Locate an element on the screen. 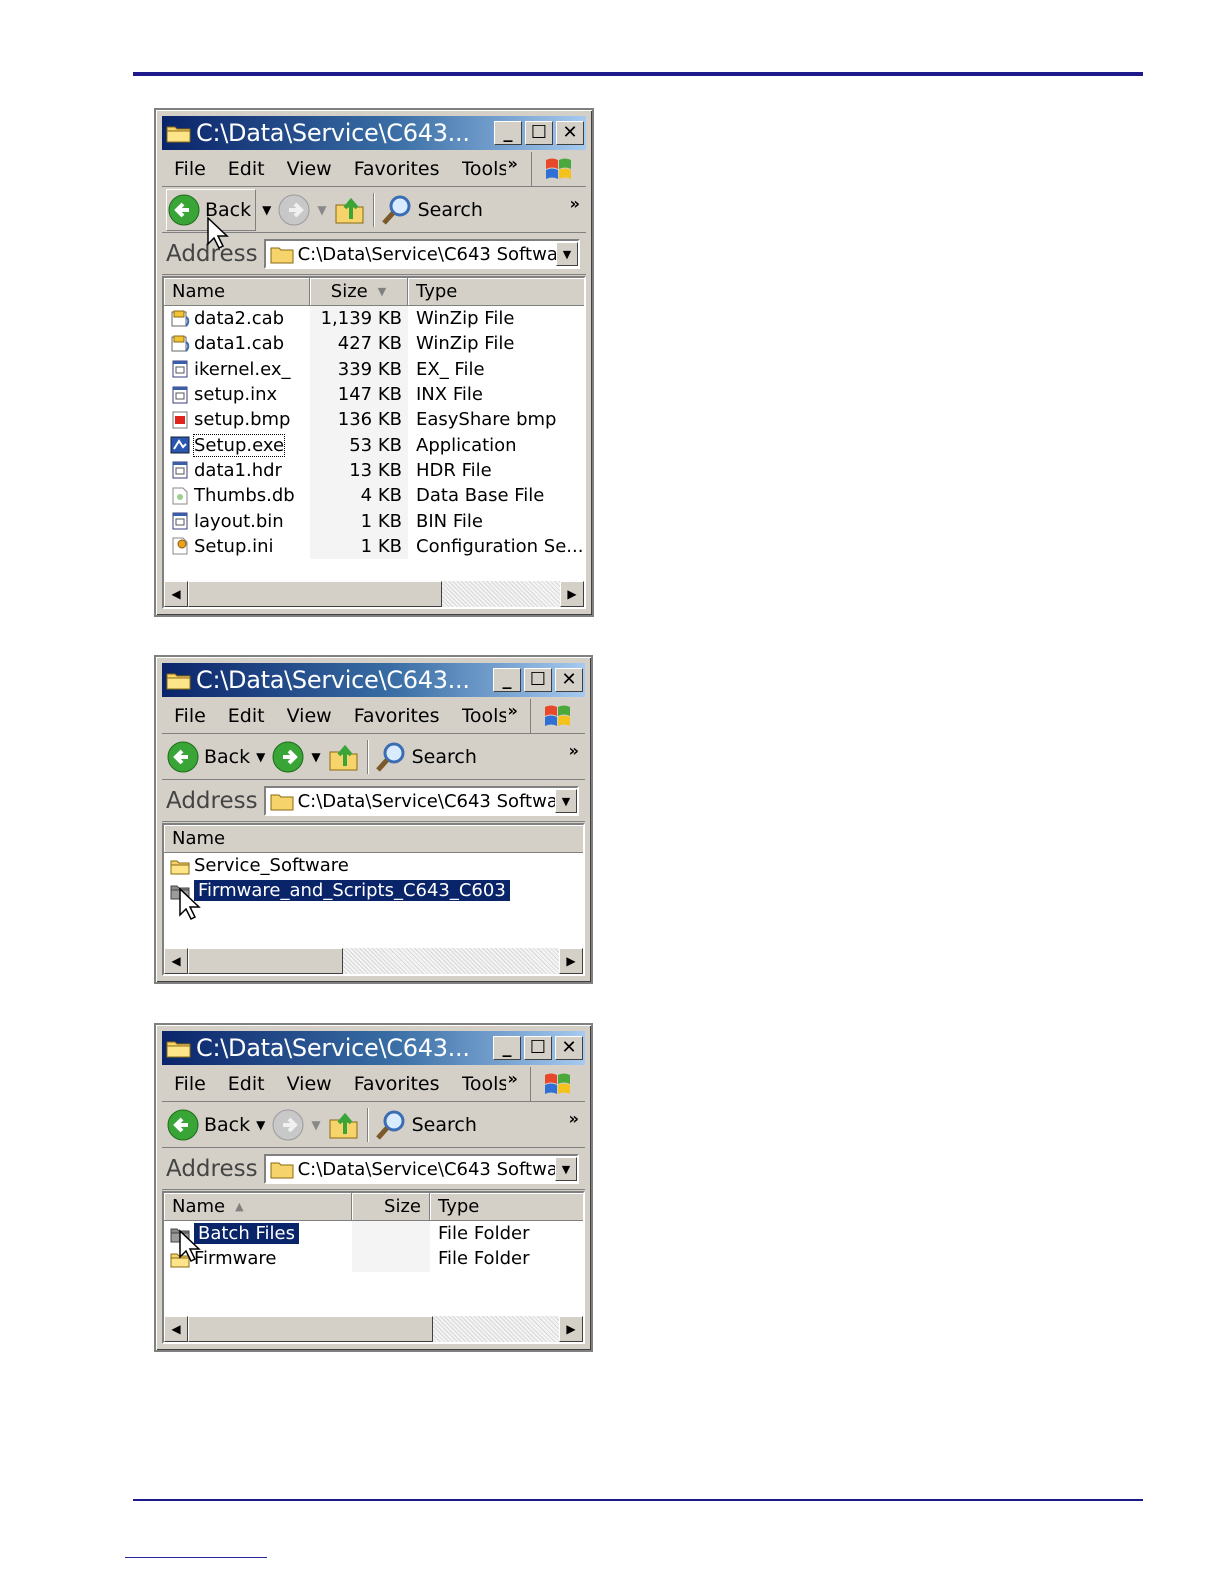  file-row: Batch Files File Folder is located at coordinates (373, 1234).